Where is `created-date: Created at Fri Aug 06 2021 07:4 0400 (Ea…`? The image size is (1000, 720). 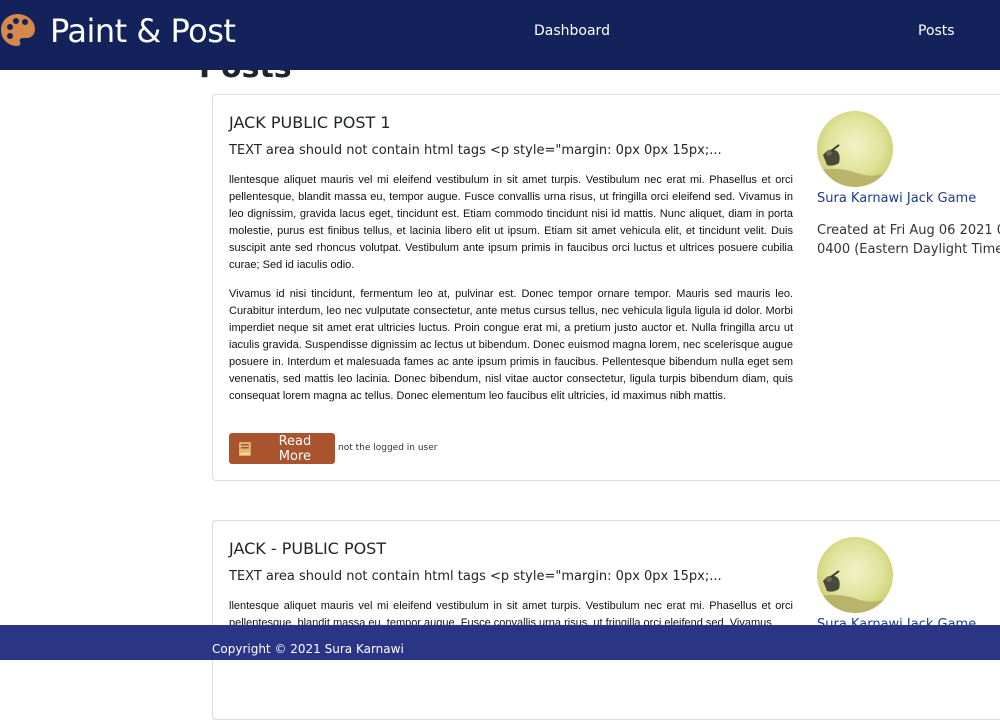
created-date: Created at Fri Aug 06 2021 07:4 0400 (Ea… is located at coordinates (908, 240).